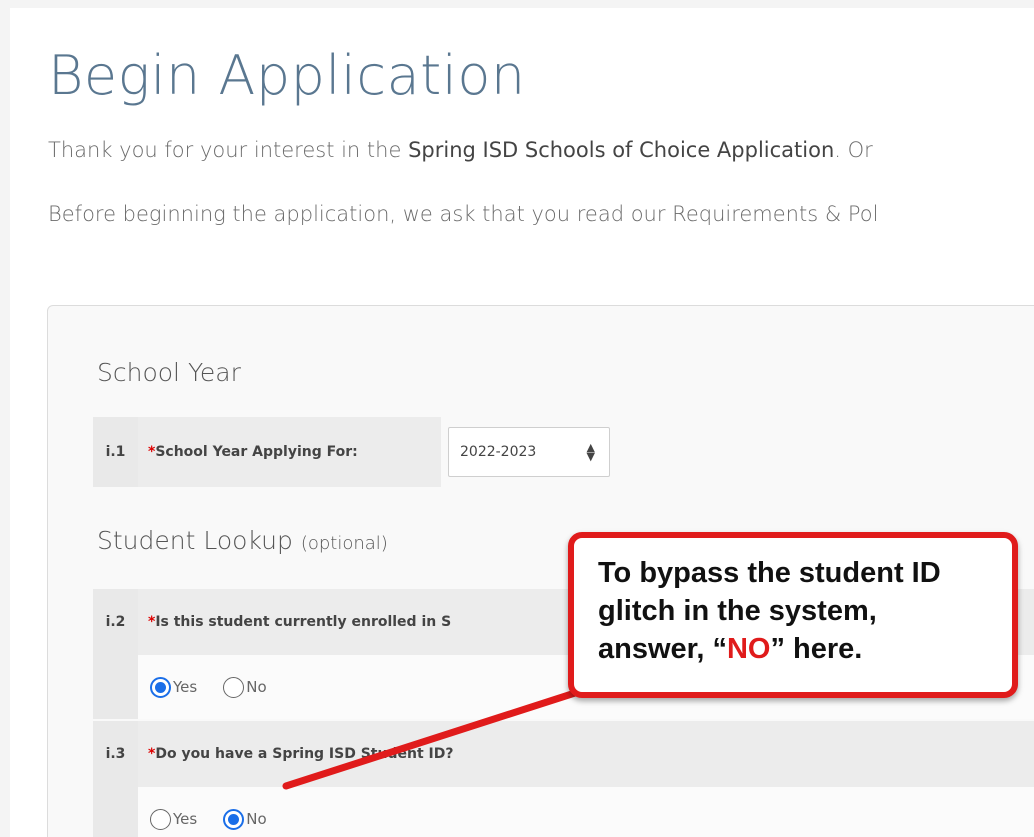 The height and width of the screenshot is (837, 1034). Describe the element at coordinates (621, 150) in the screenshot. I see `program-name: Spring ISD Schools of Choice Application` at that location.